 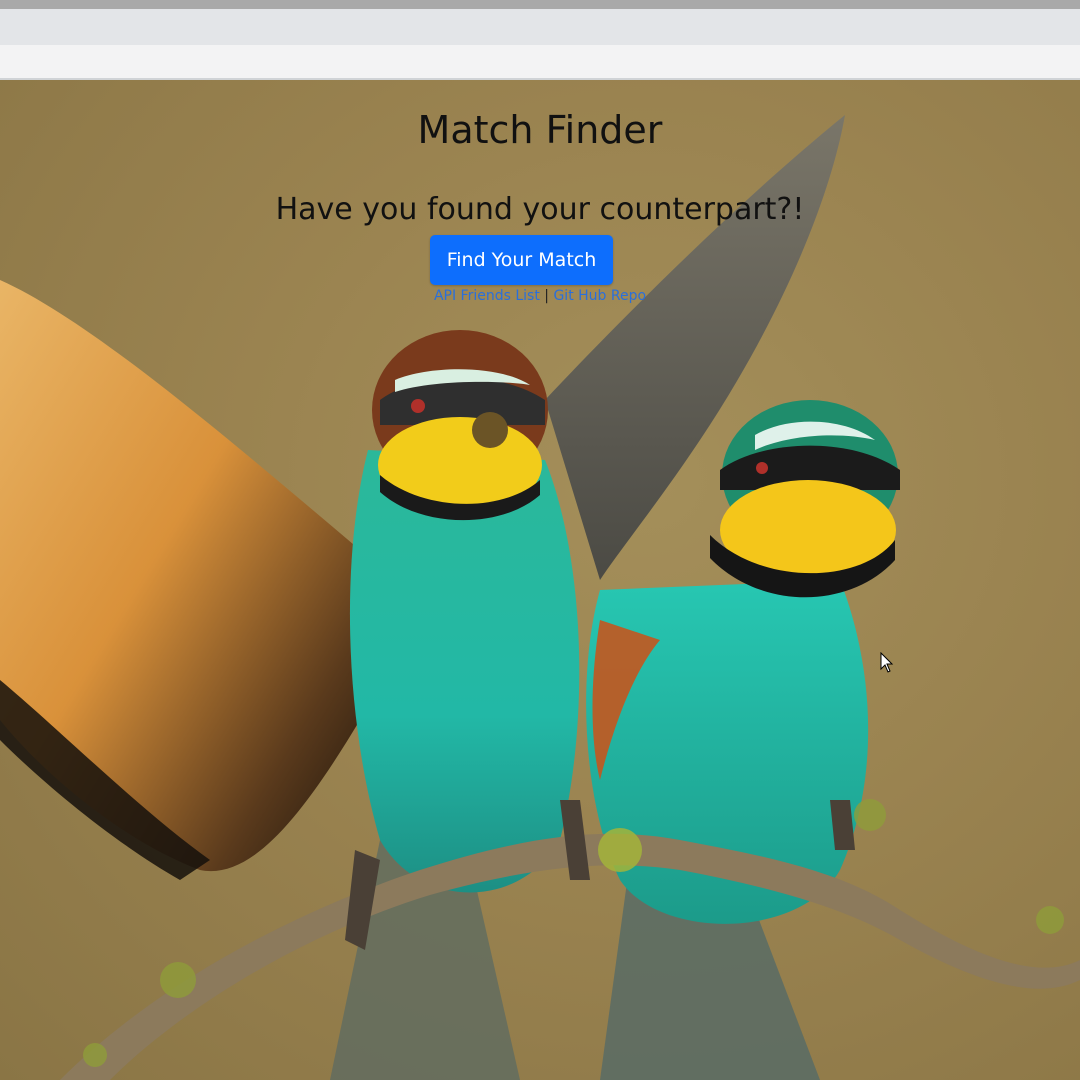 I want to click on browser-tab-bar, so click(x=540, y=27).